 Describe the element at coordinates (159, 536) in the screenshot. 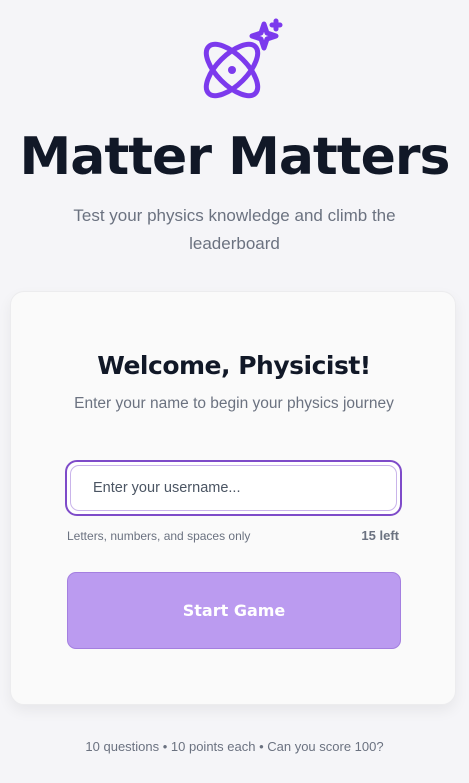

I see `username-hint: Letters, numbers, and spaces only` at that location.